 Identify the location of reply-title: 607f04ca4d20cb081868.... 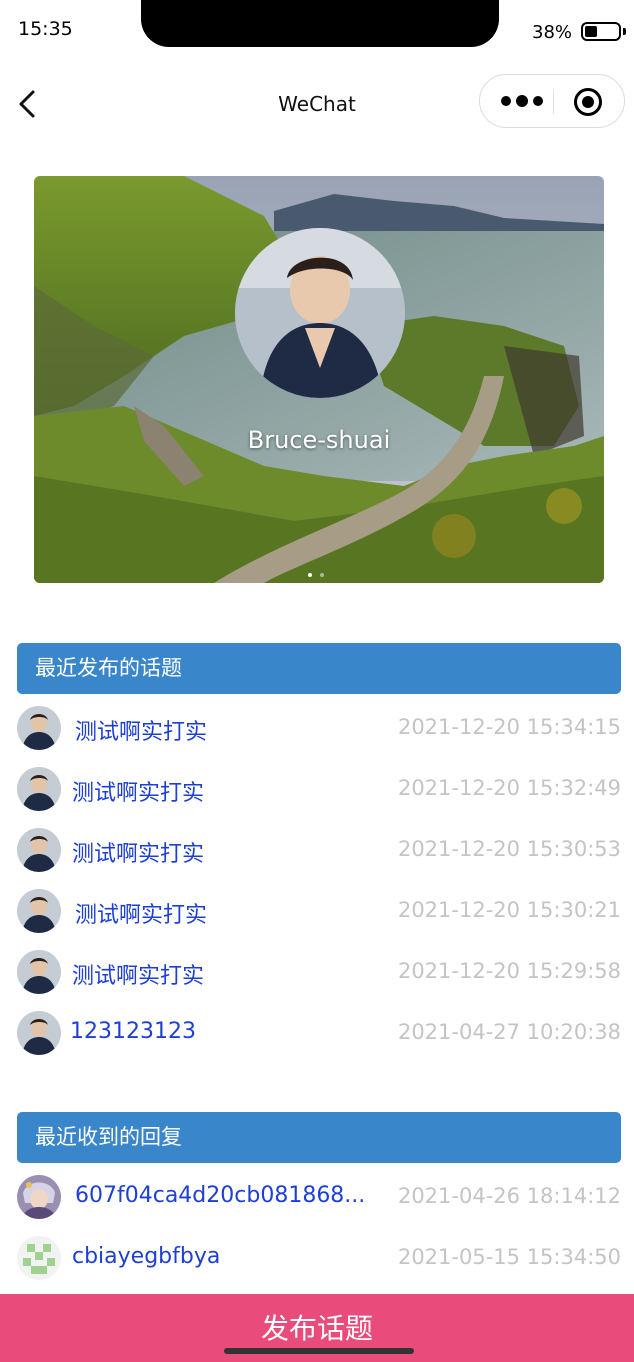
(220, 1195).